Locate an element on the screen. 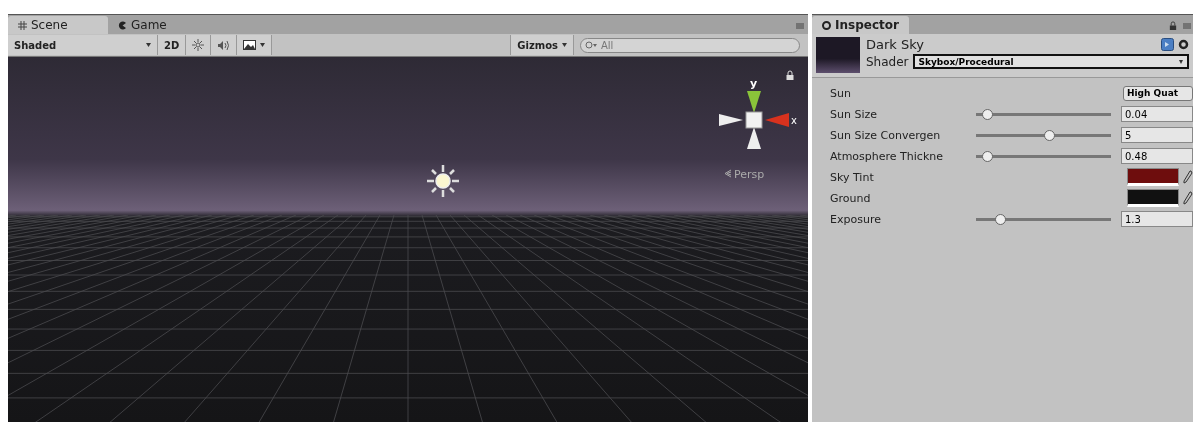 This screenshot has height=422, width=1193. gizmos-dropdown: Gizmos is located at coordinates (542, 45).